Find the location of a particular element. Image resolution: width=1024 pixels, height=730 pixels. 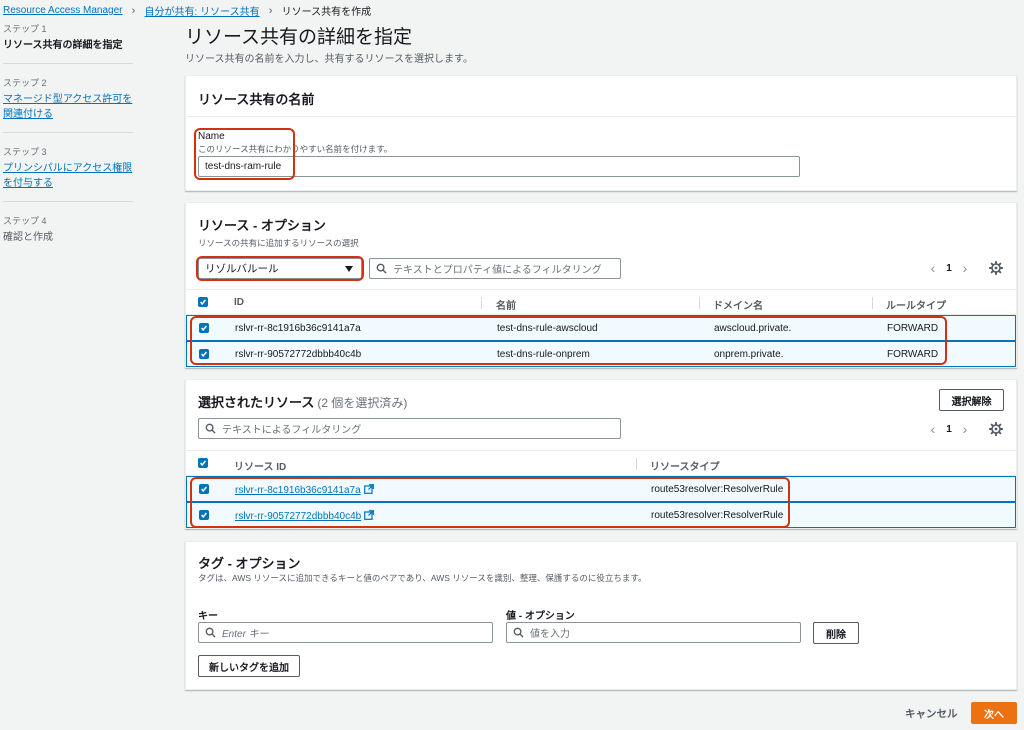

wizard-step-2: ステップ 2 マネージド型アクセス許可を関連付ける is located at coordinates (68, 104).